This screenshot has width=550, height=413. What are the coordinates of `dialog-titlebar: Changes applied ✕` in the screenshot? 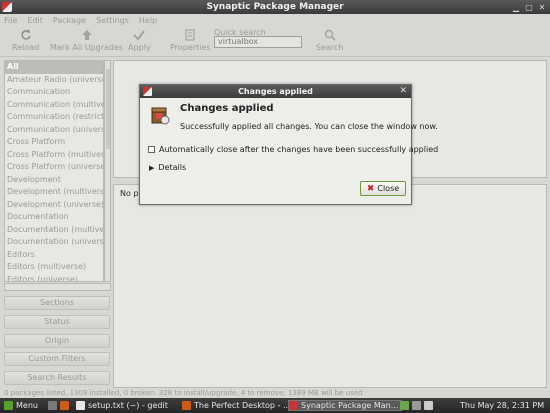 It's located at (275, 91).